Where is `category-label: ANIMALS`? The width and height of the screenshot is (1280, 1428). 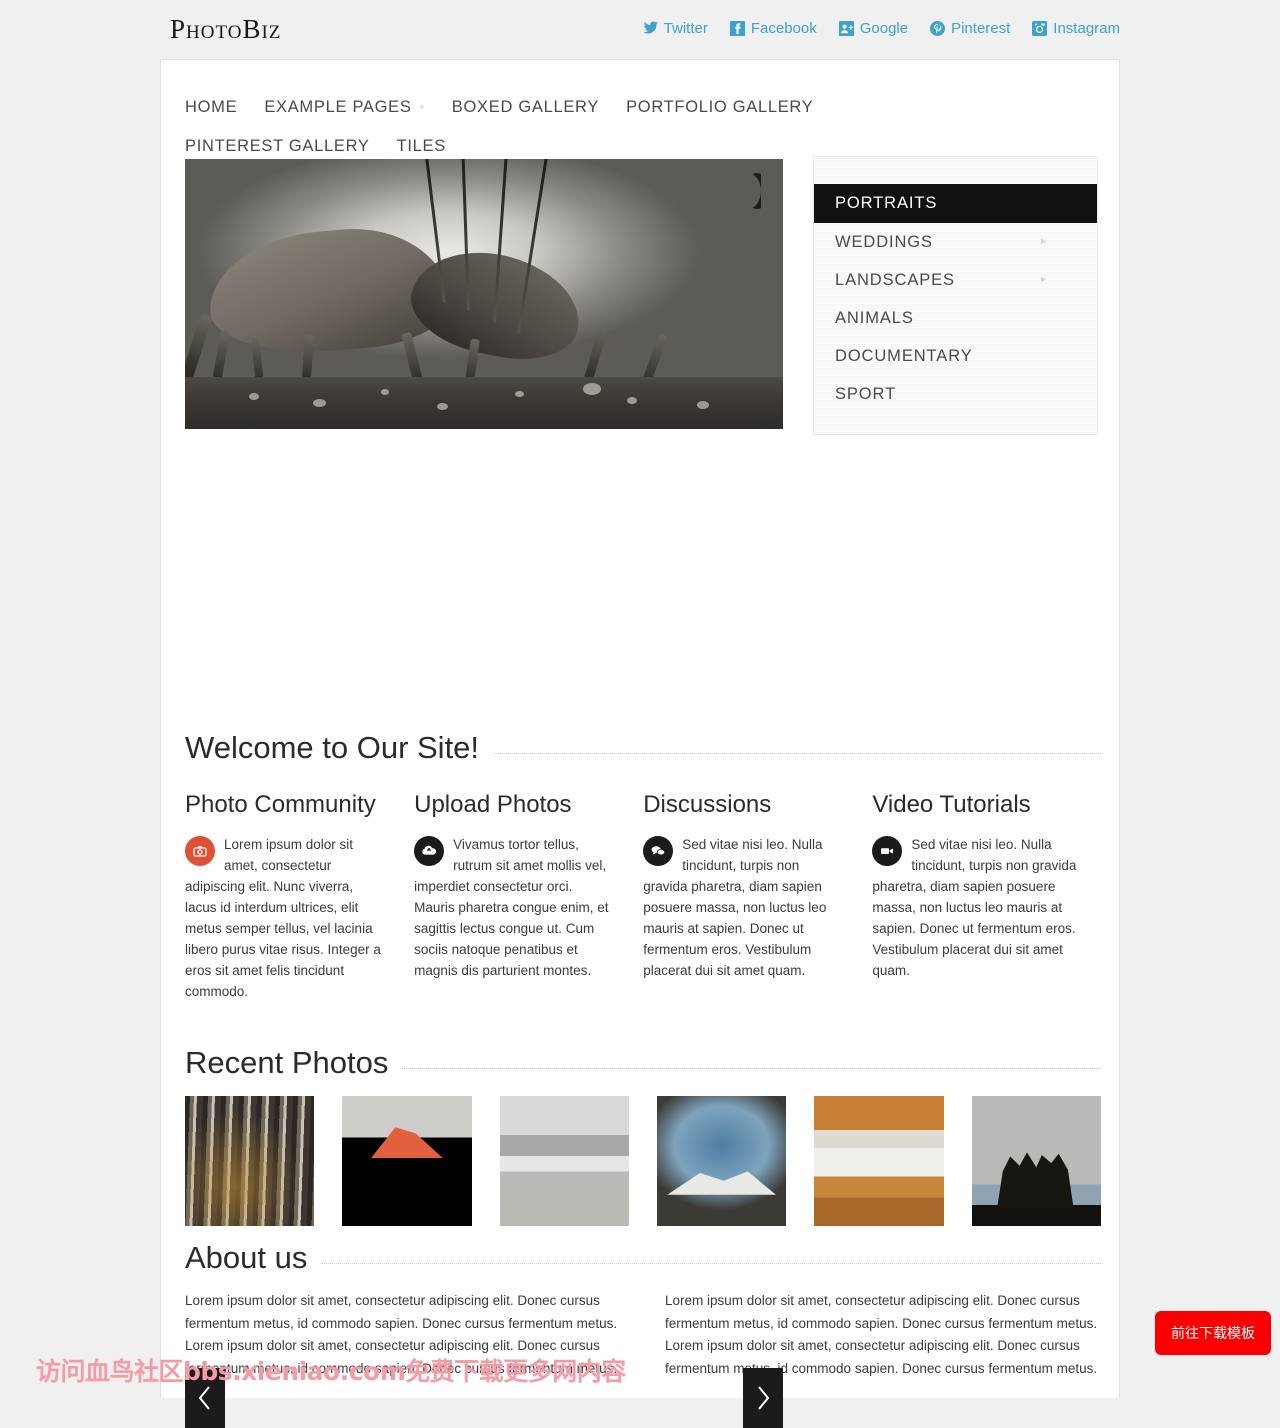 category-label: ANIMALS is located at coordinates (874, 318).